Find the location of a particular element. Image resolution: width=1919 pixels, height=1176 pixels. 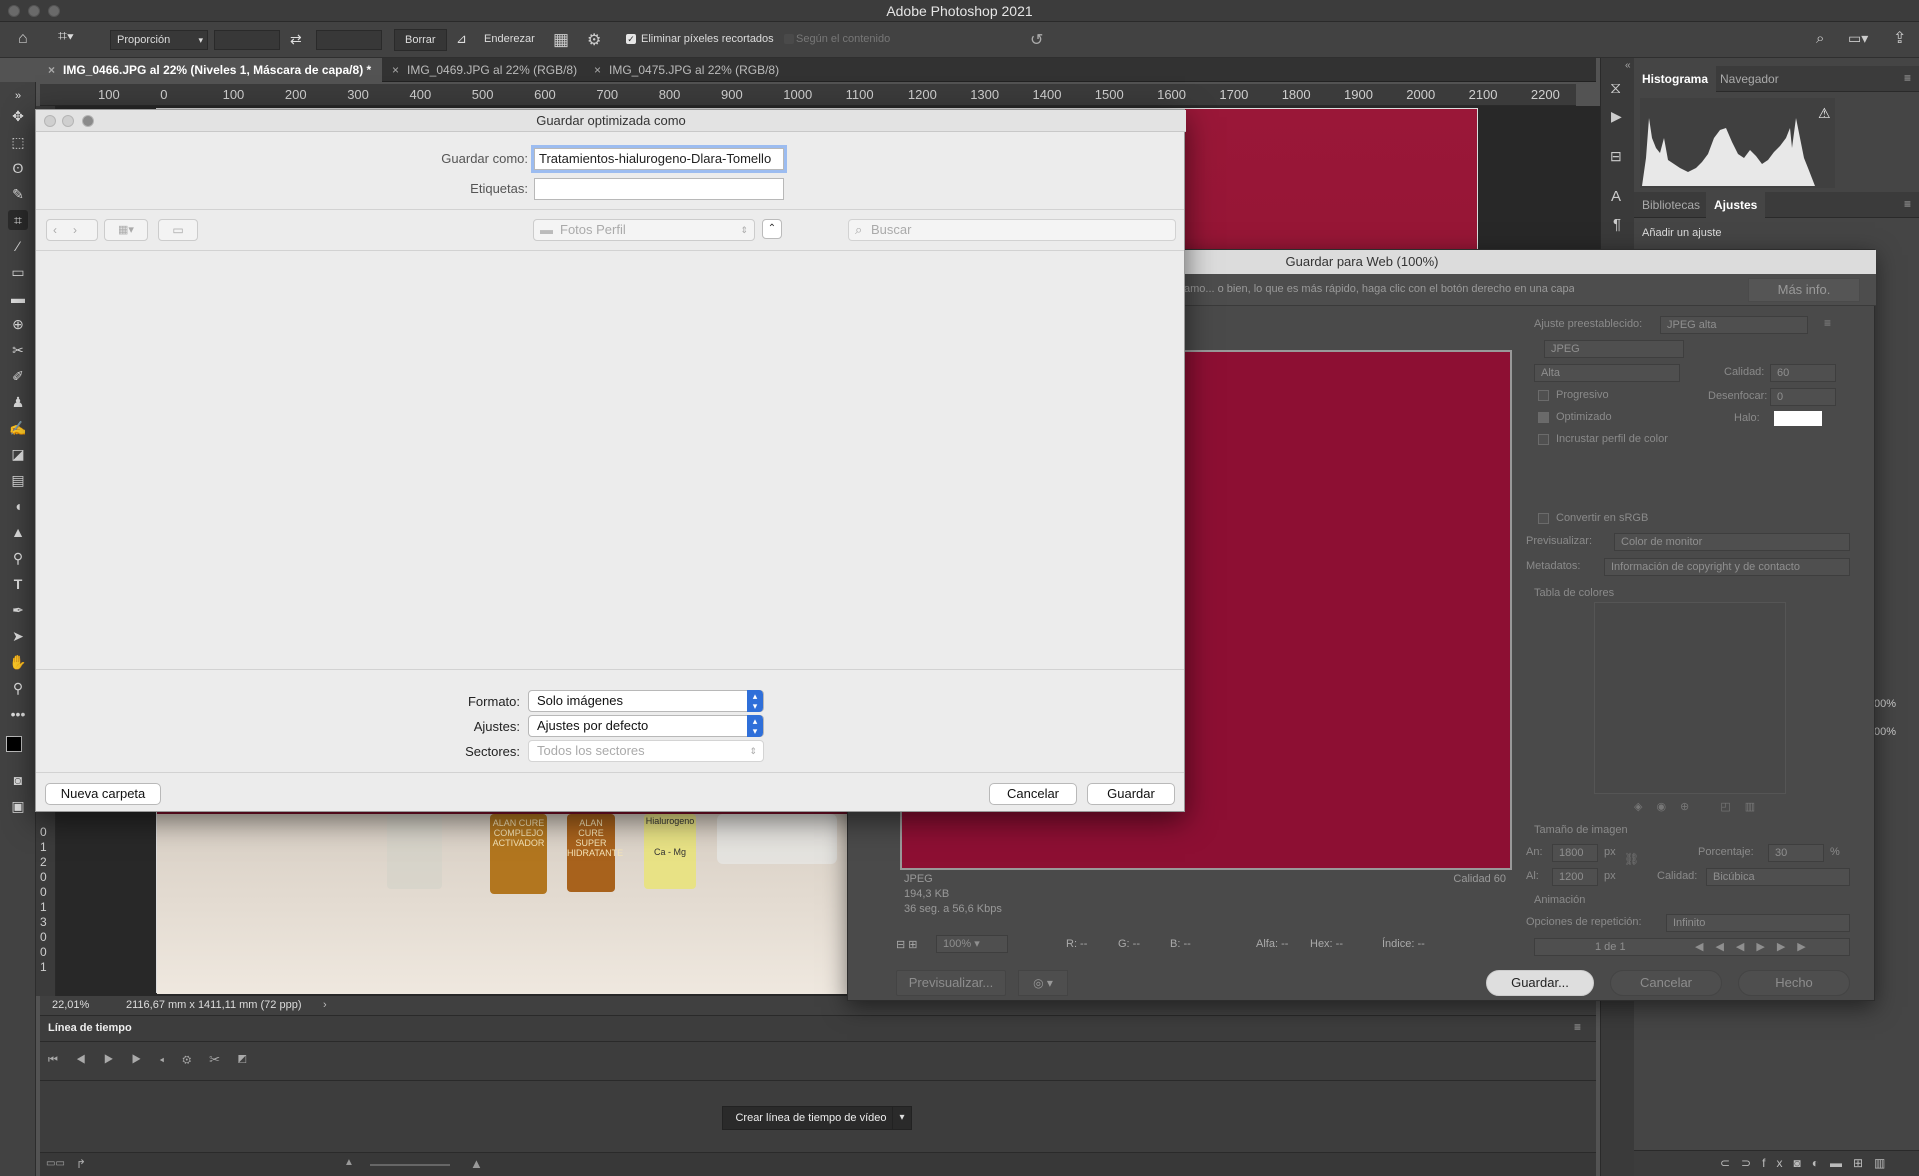

content-aware-checkbox is located at coordinates (789, 39).